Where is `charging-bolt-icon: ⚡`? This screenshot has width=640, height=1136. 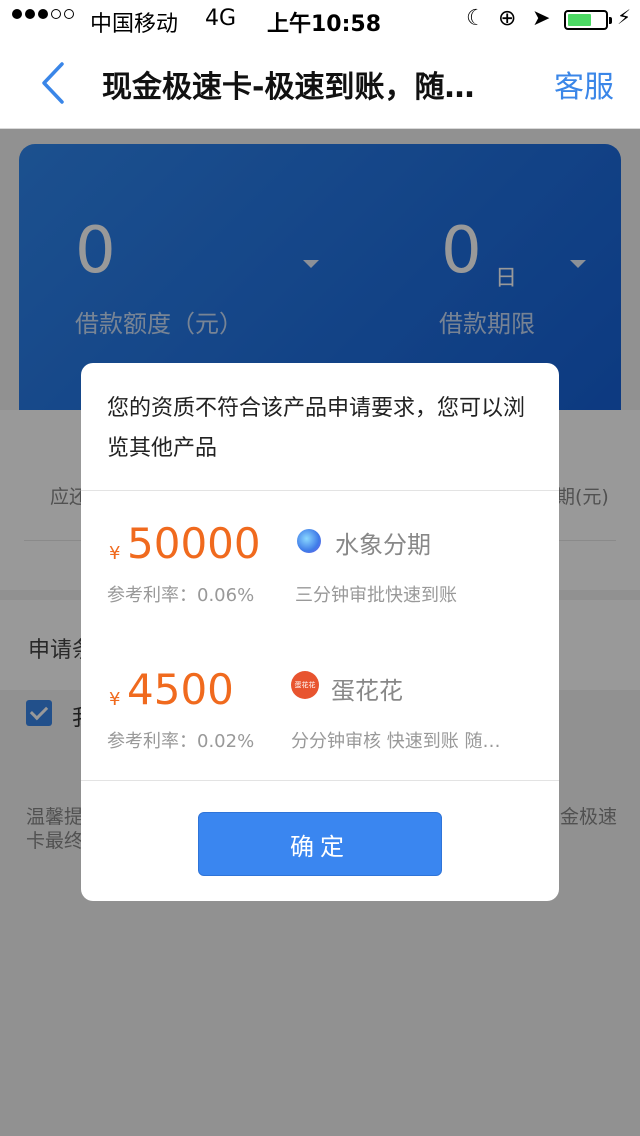
charging-bolt-icon: ⚡ is located at coordinates (624, 17).